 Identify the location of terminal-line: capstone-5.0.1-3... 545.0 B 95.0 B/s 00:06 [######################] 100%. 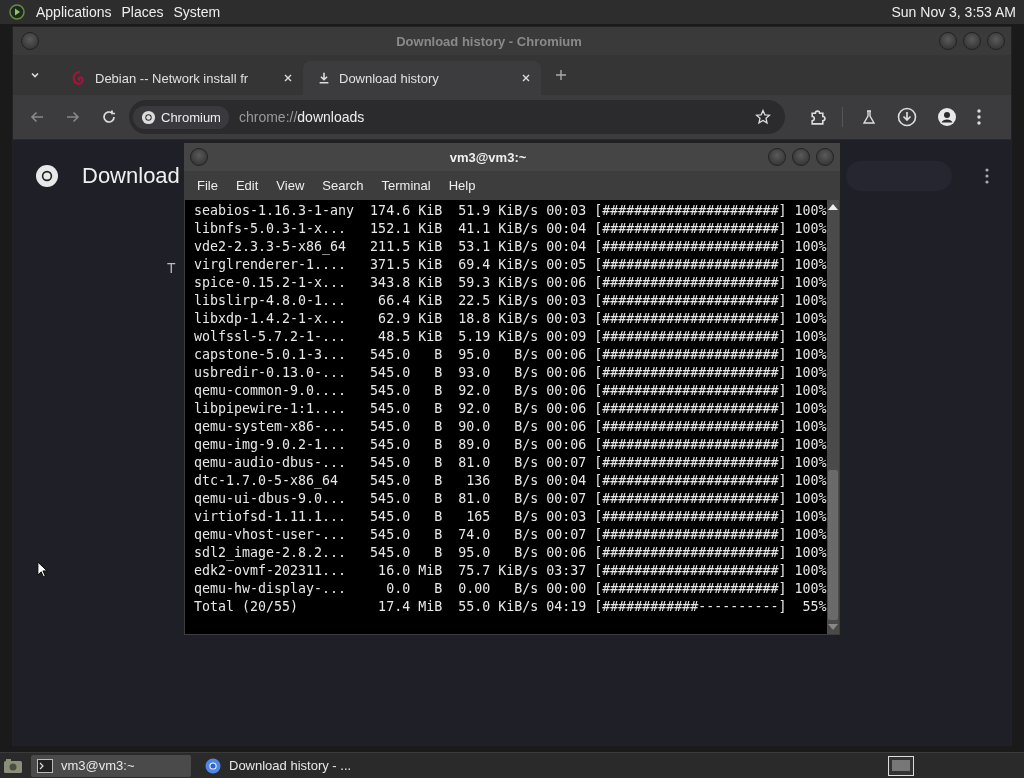
(510, 355).